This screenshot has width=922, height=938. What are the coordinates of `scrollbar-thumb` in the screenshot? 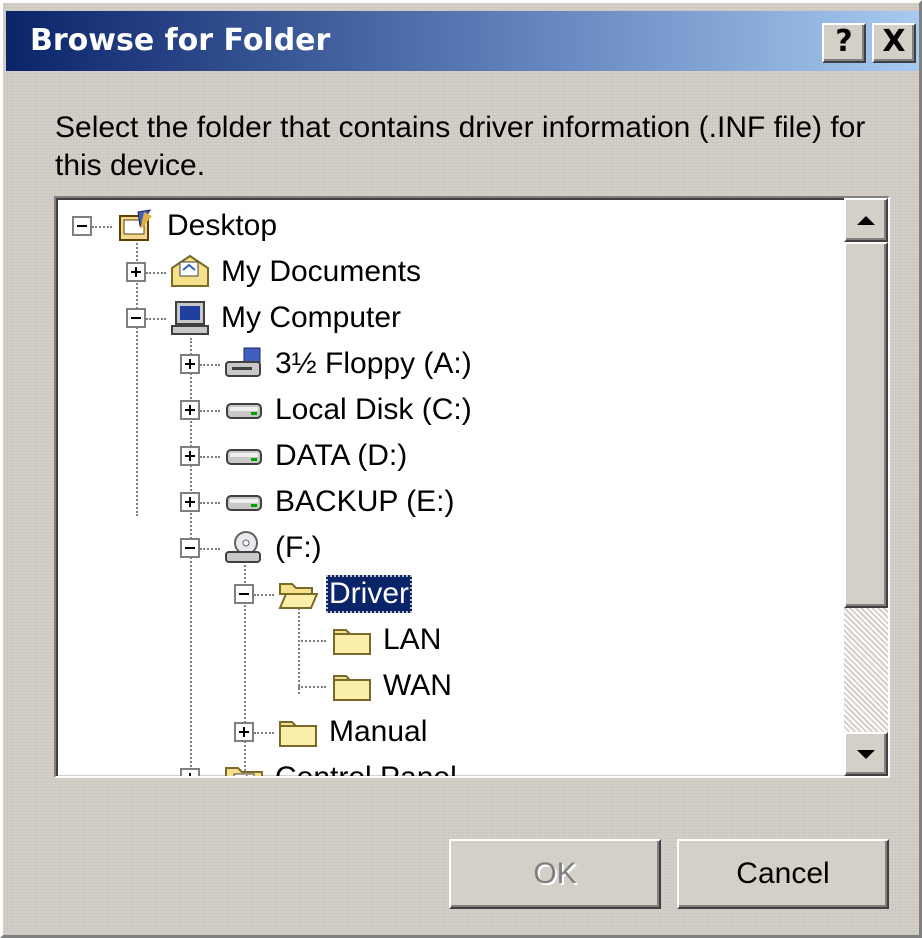 It's located at (866, 425).